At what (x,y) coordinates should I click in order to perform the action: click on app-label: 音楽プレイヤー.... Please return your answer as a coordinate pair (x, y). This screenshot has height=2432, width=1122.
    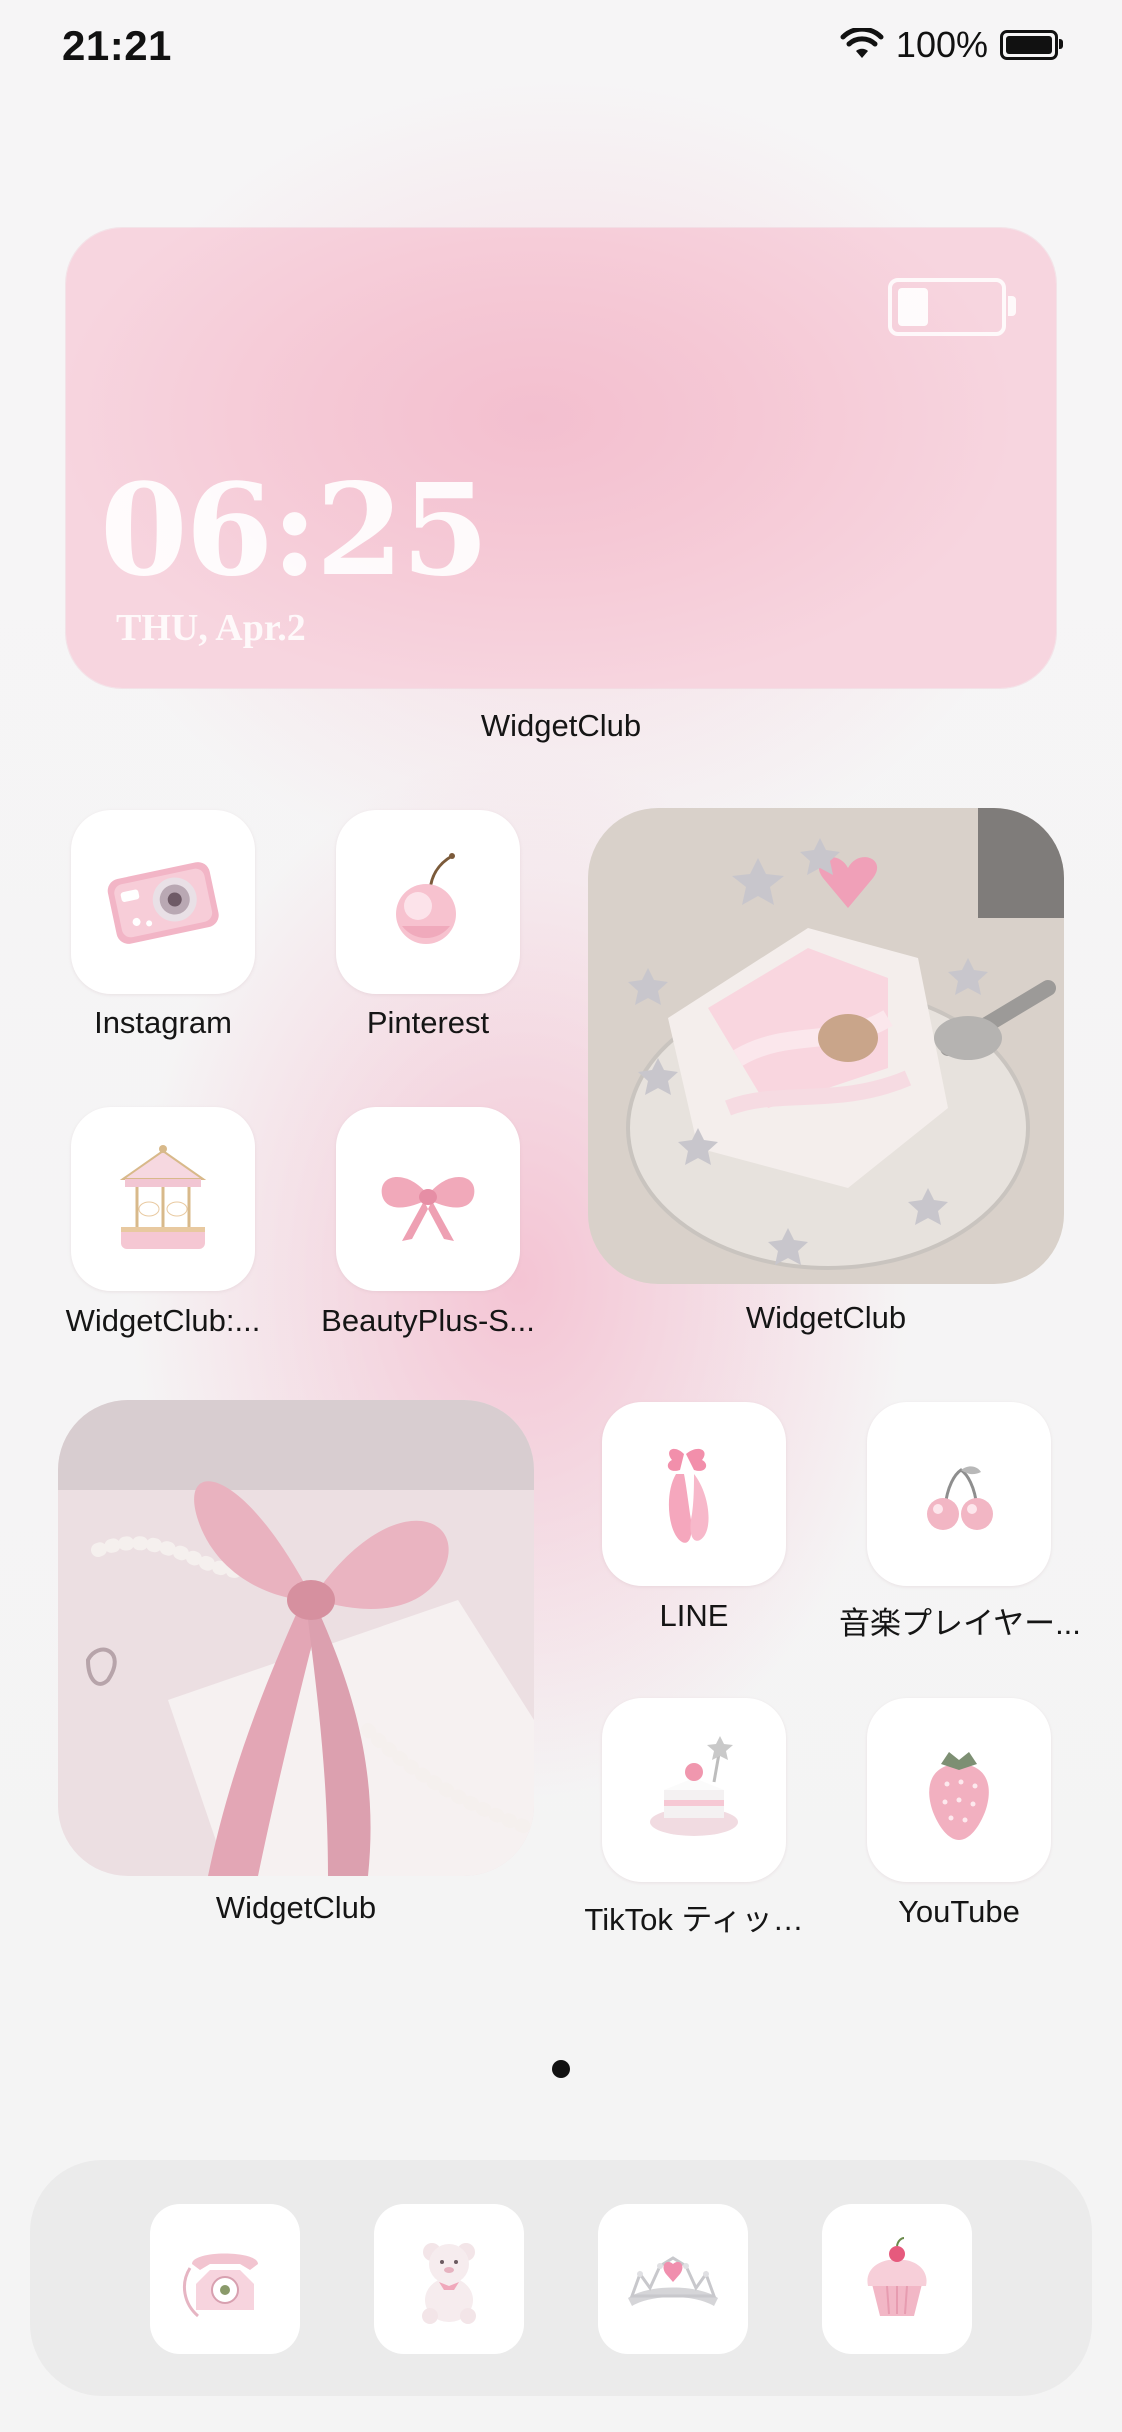
    Looking at the image, I should click on (959, 1623).